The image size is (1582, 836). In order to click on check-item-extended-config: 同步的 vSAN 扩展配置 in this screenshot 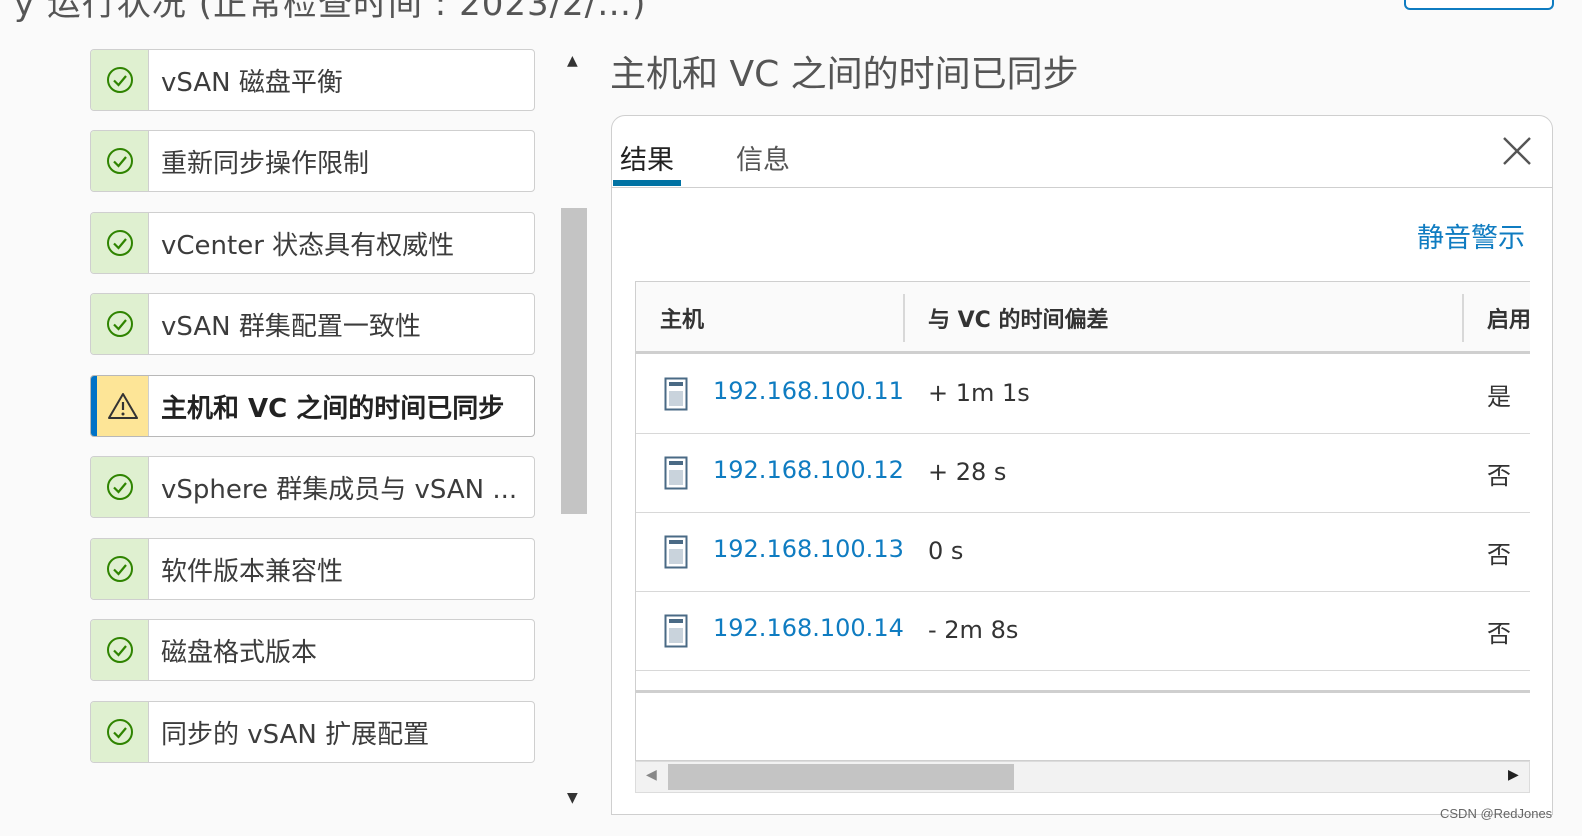, I will do `click(312, 732)`.